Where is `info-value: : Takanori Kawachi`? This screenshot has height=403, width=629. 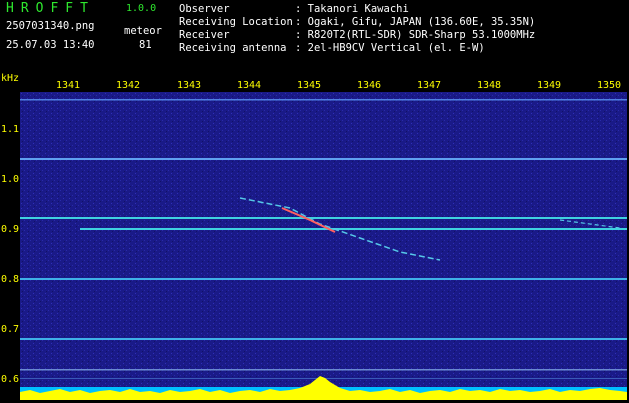 info-value: : Takanori Kawachi is located at coordinates (352, 9).